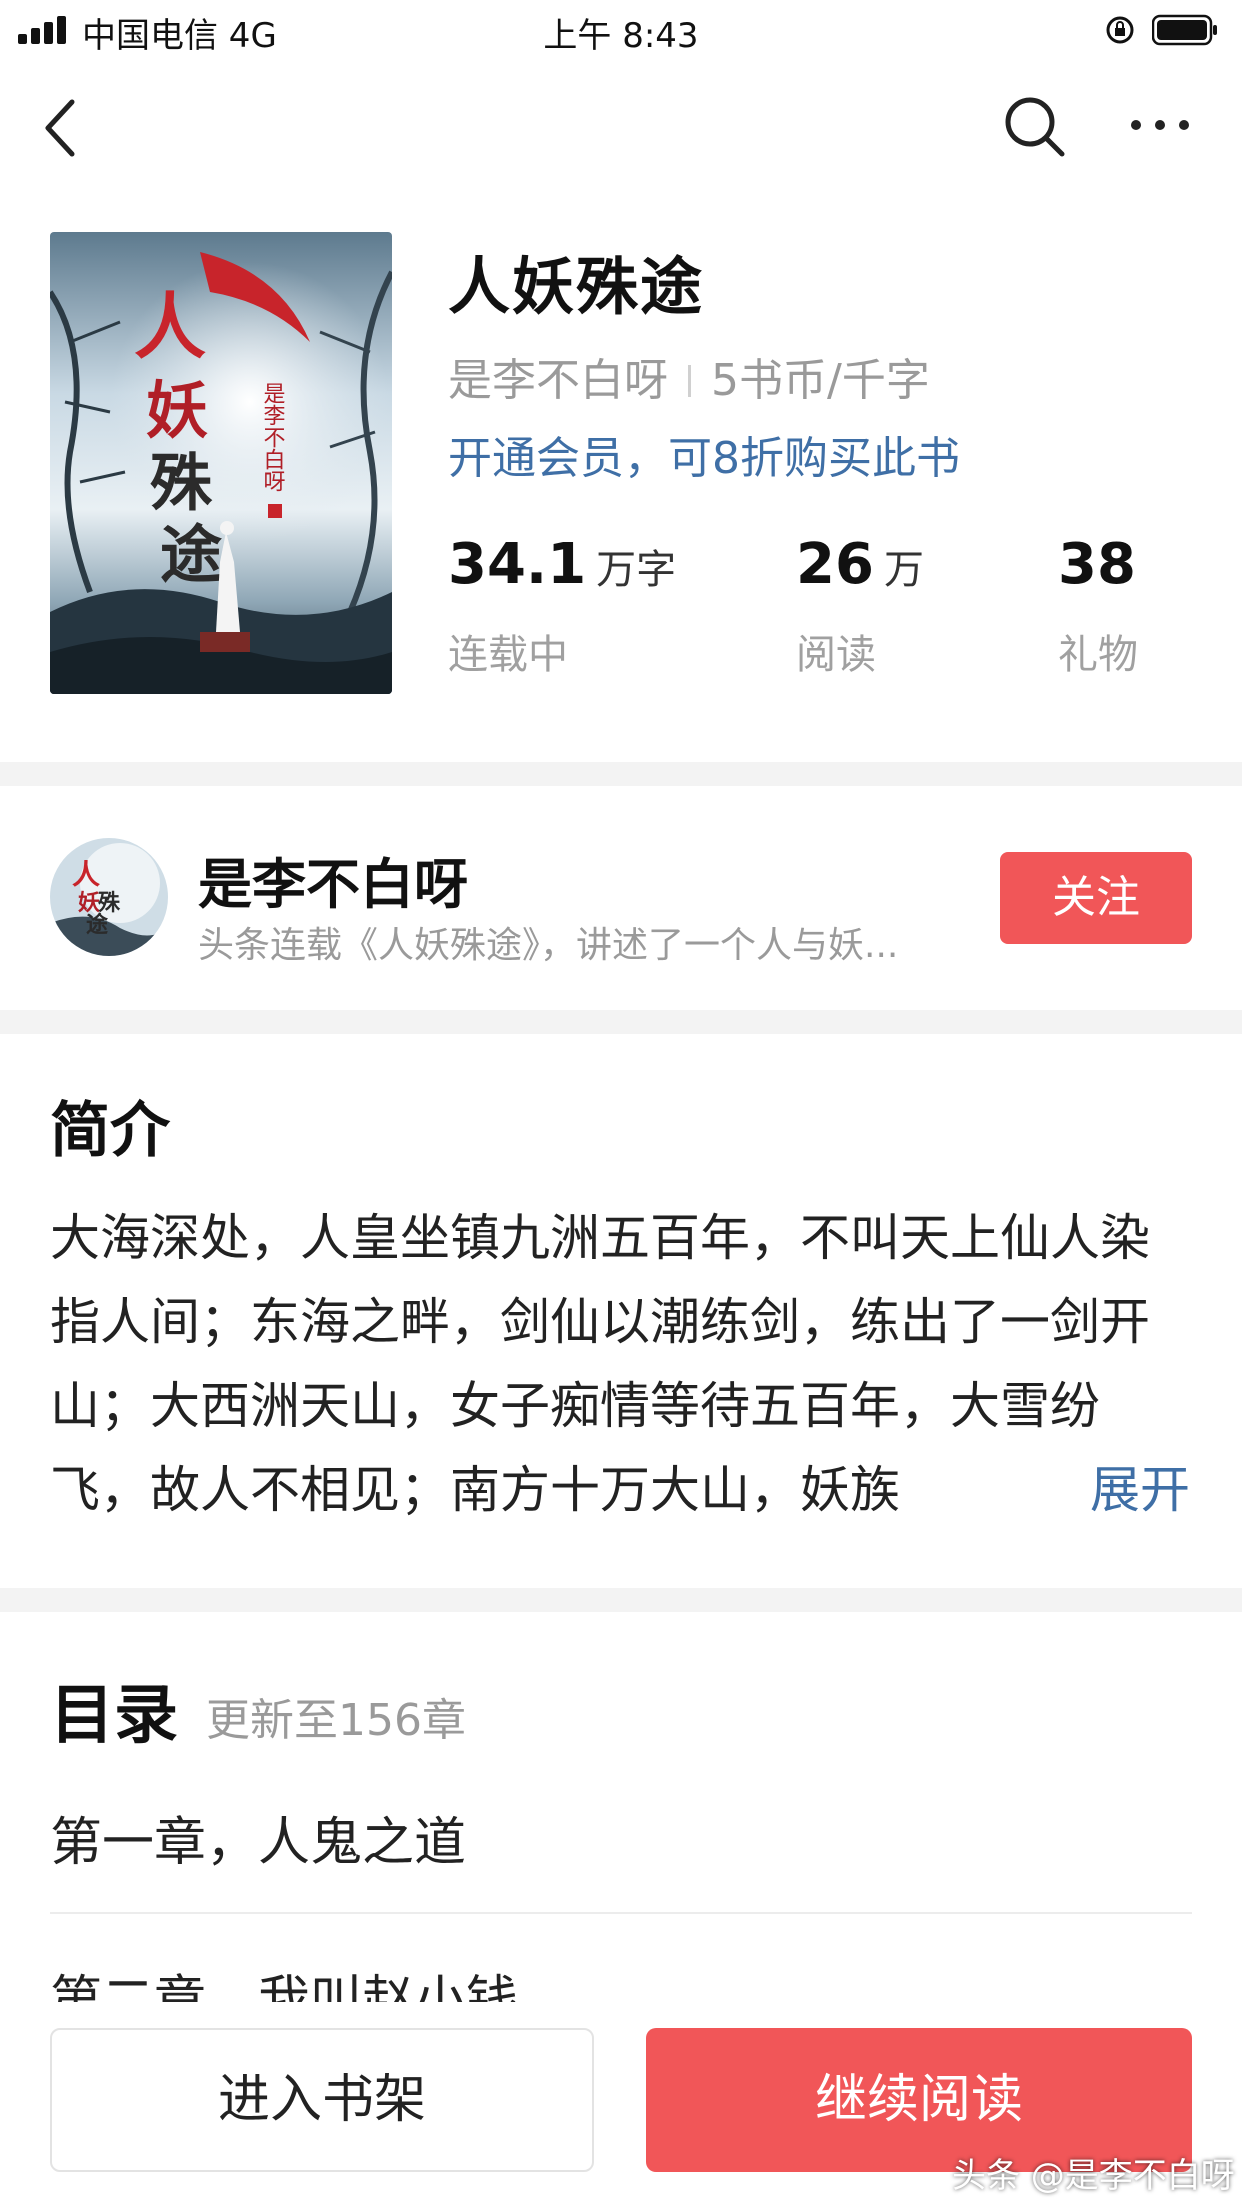 The image size is (1242, 2208). I want to click on stat-reads: 26 万, so click(860, 564).